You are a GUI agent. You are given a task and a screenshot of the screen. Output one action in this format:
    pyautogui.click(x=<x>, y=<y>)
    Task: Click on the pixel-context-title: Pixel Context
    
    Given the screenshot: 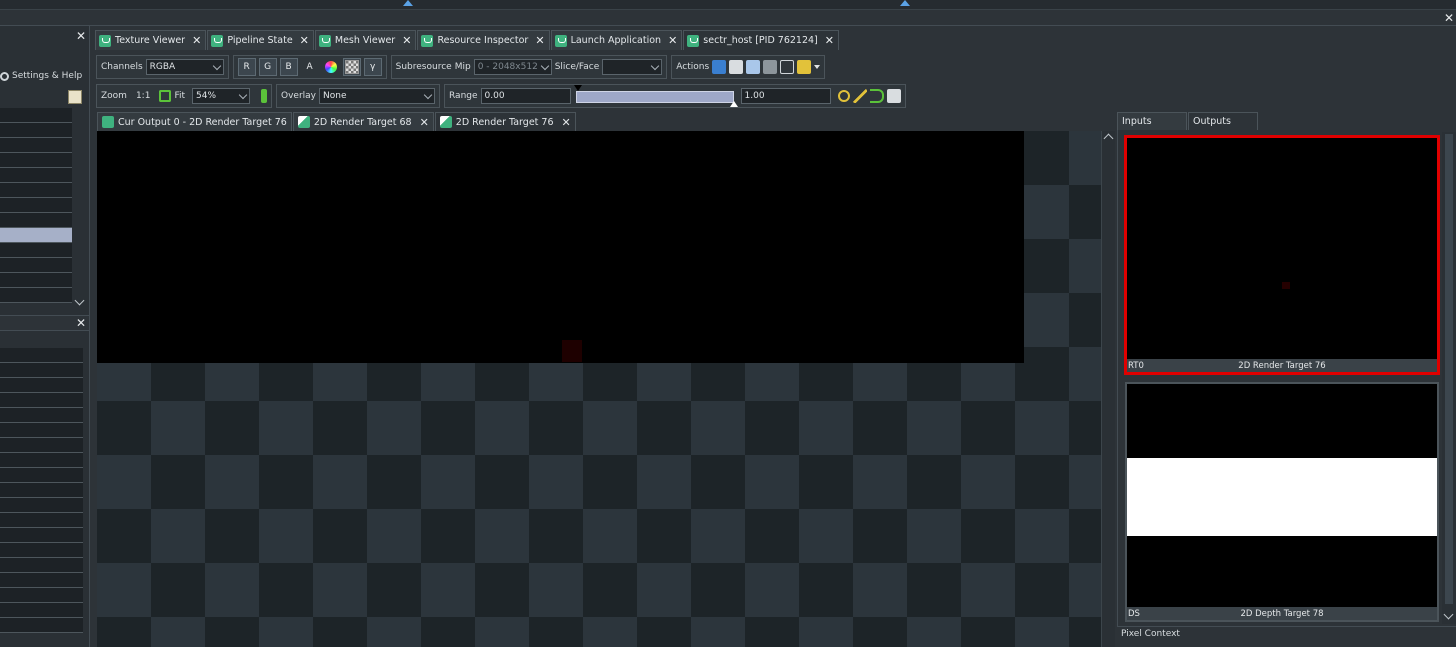 What is the action you would take?
    pyautogui.click(x=1150, y=634)
    